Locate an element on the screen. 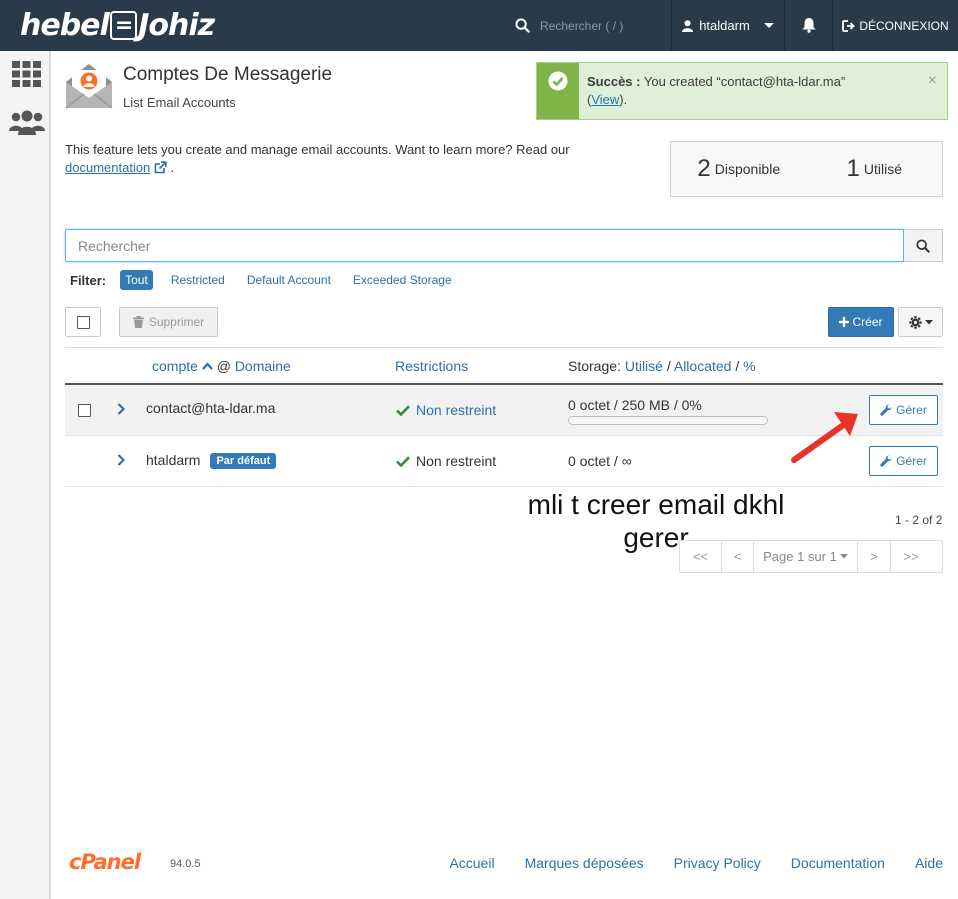 The height and width of the screenshot is (899, 958). search-input is located at coordinates (484, 245).